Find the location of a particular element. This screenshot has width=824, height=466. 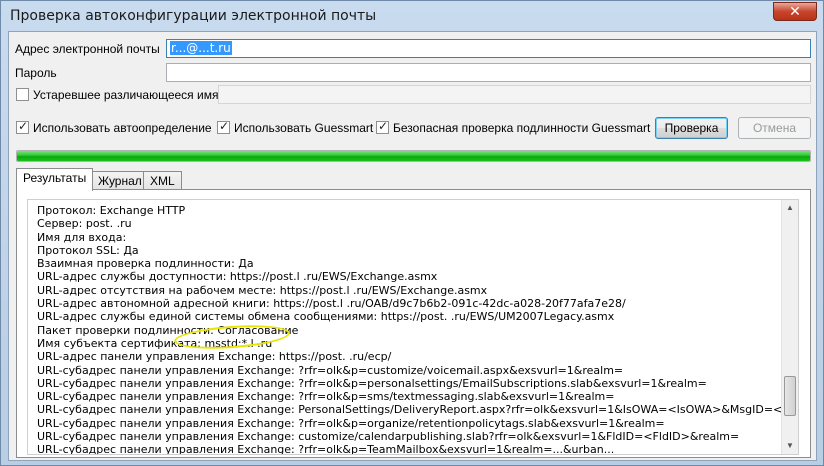

result-line: Имя для входа: is located at coordinates (82, 237).